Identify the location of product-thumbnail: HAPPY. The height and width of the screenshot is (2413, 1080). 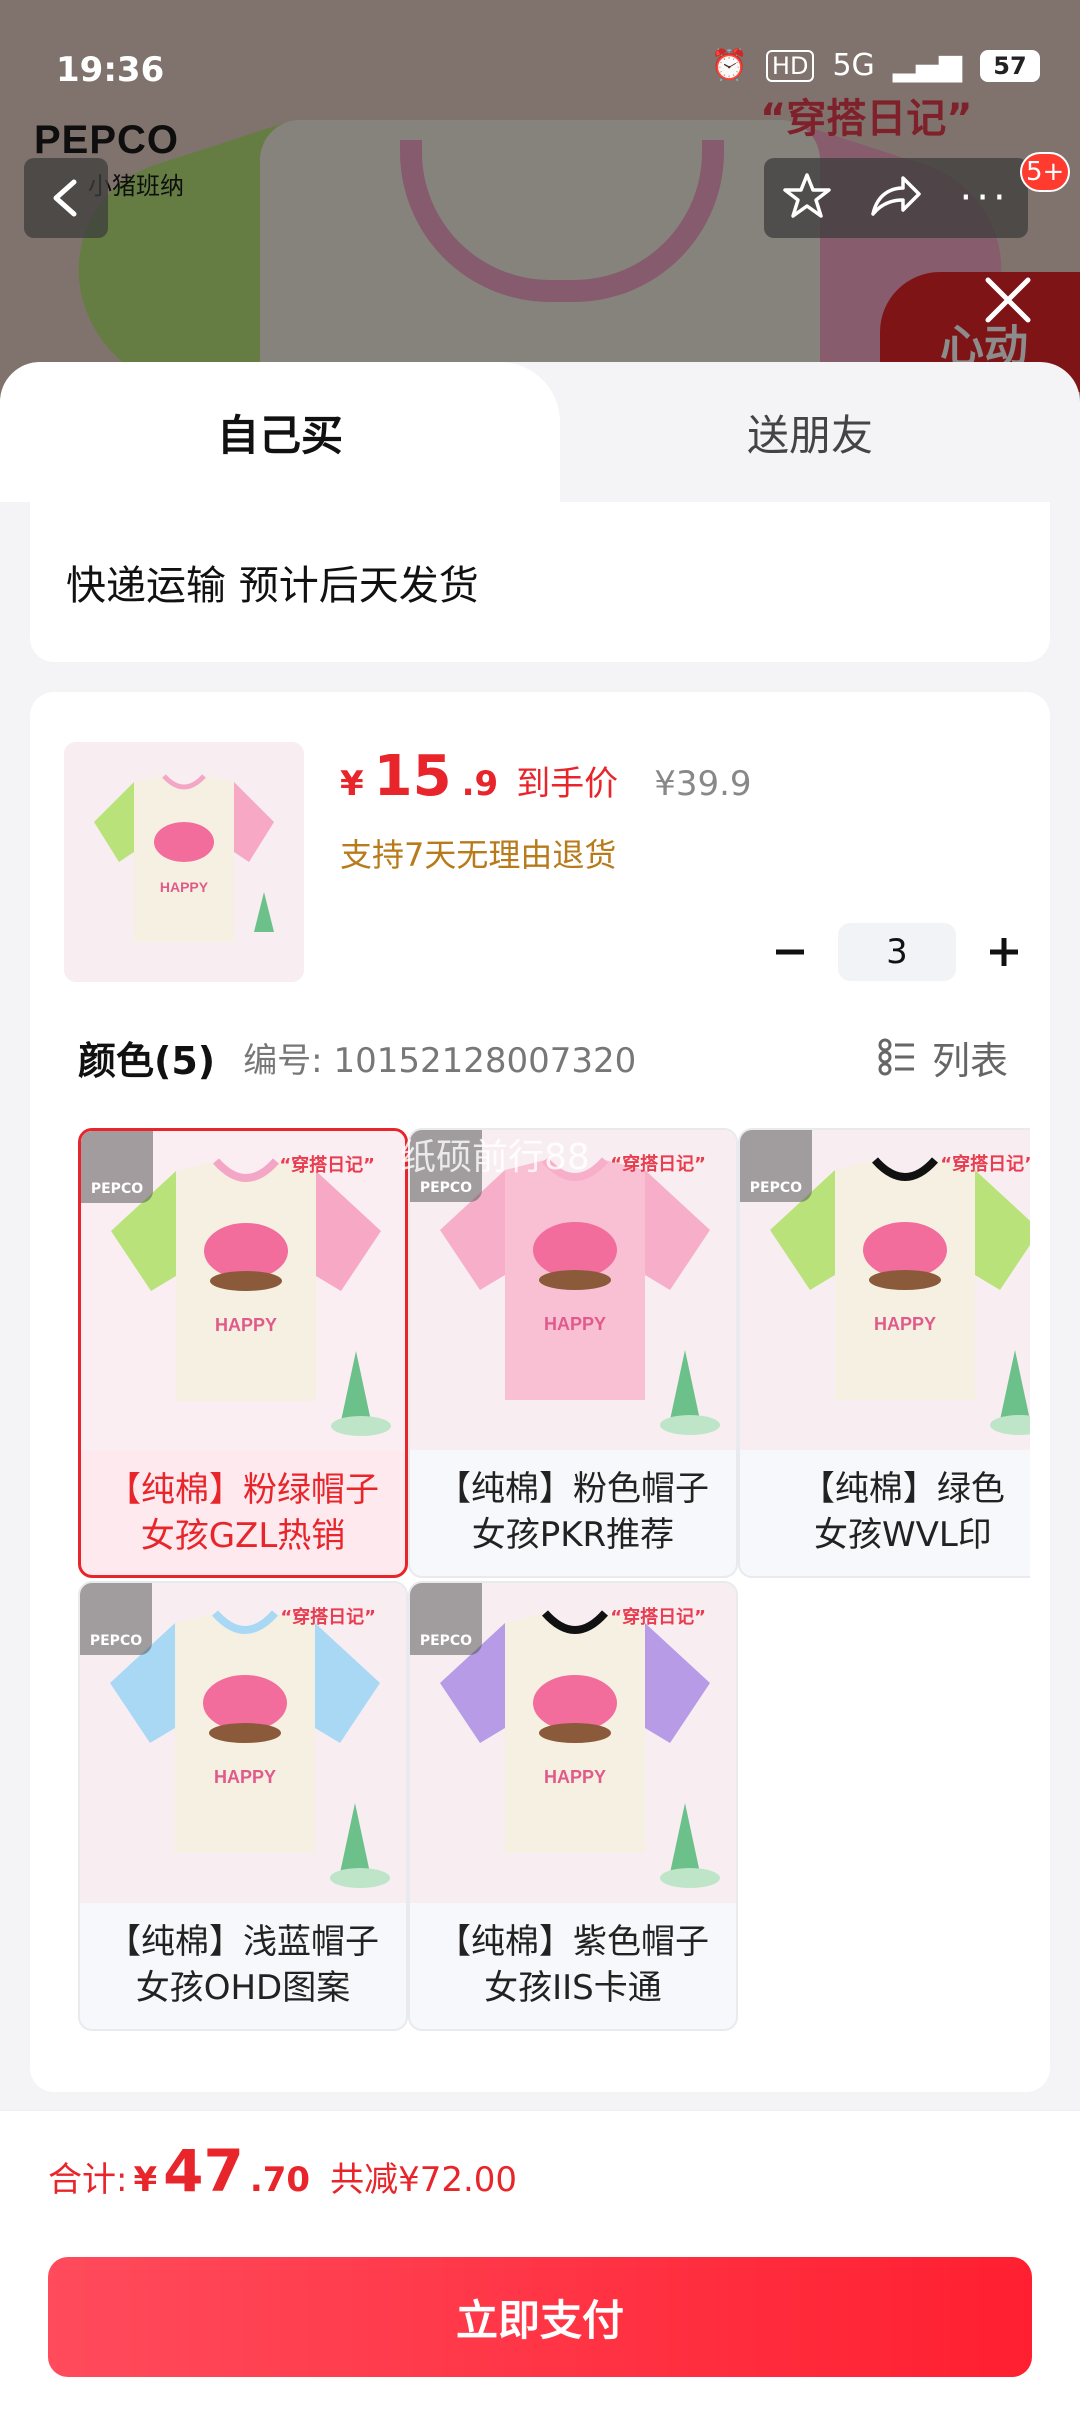
(184, 862).